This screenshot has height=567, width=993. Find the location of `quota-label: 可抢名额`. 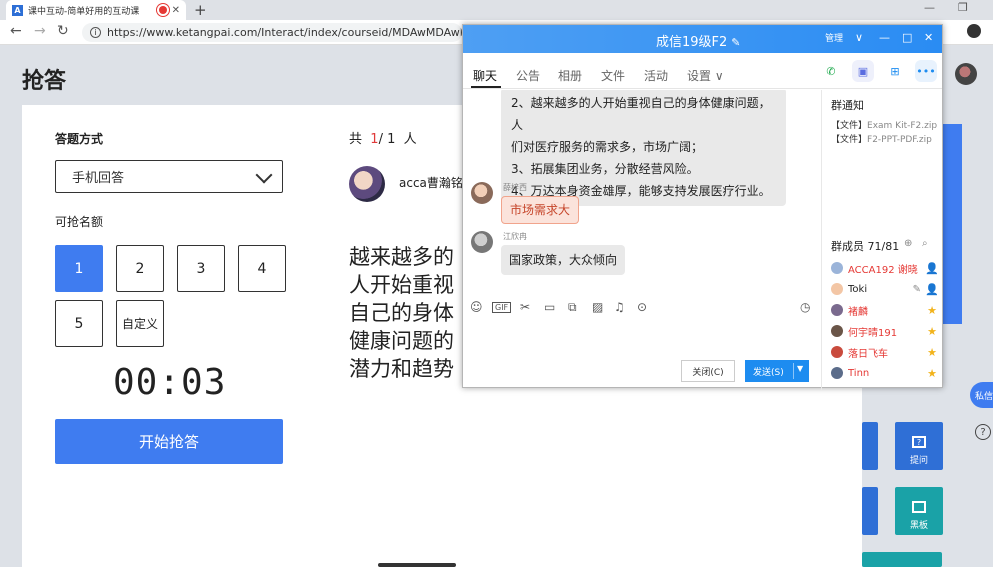

quota-label: 可抢名额 is located at coordinates (79, 222).